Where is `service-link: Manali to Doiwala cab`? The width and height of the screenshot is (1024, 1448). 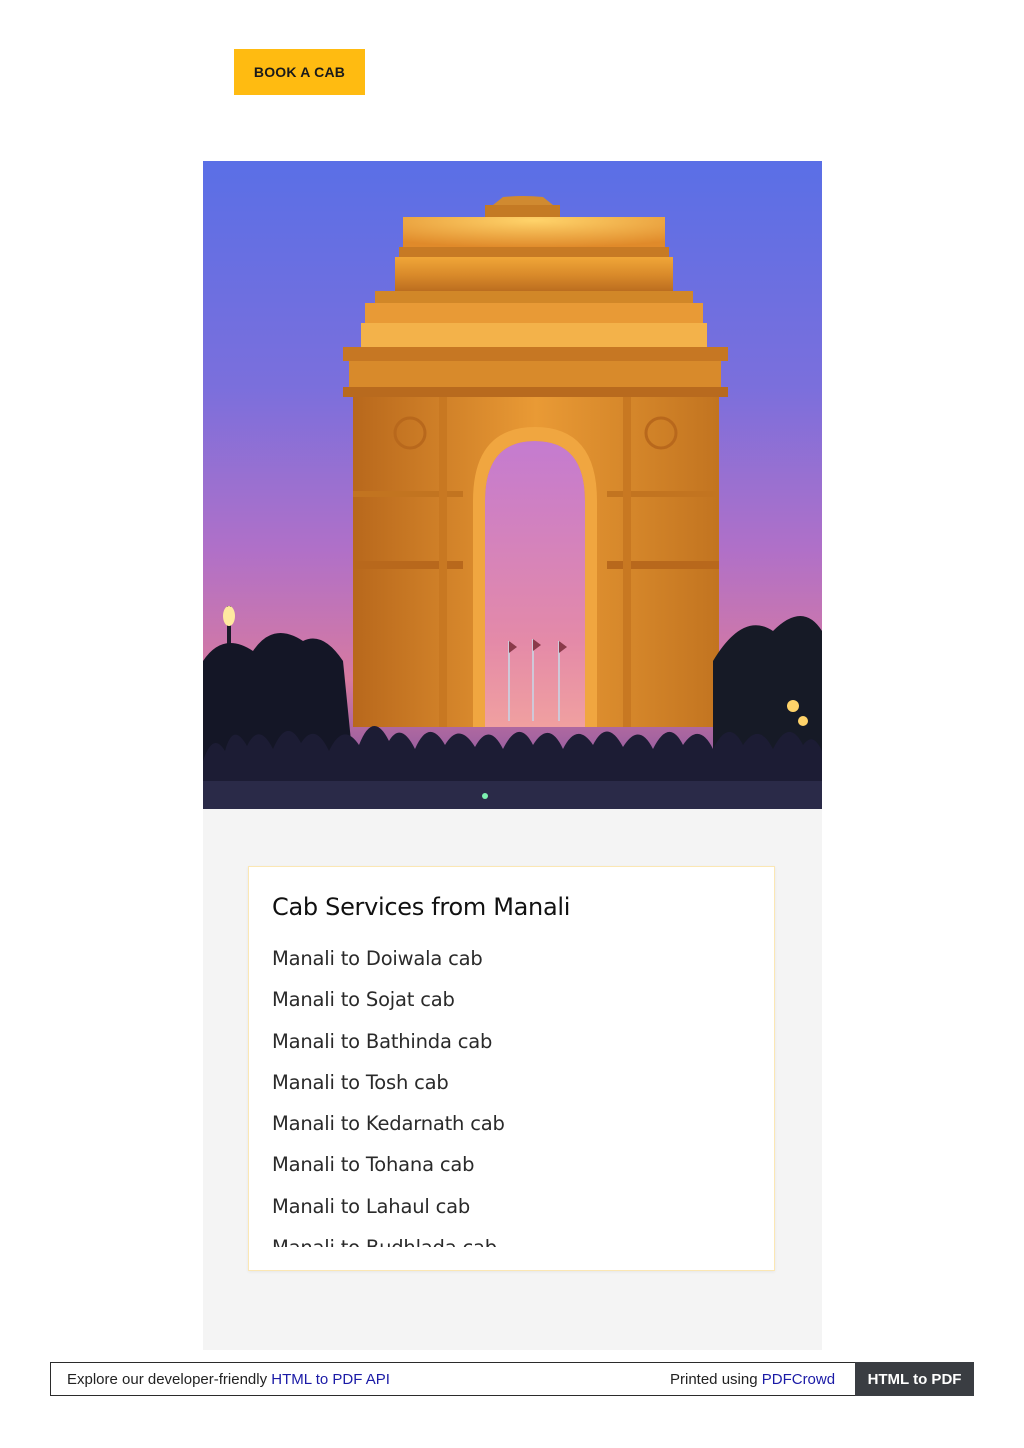
service-link: Manali to Doiwala cab is located at coordinates (377, 958).